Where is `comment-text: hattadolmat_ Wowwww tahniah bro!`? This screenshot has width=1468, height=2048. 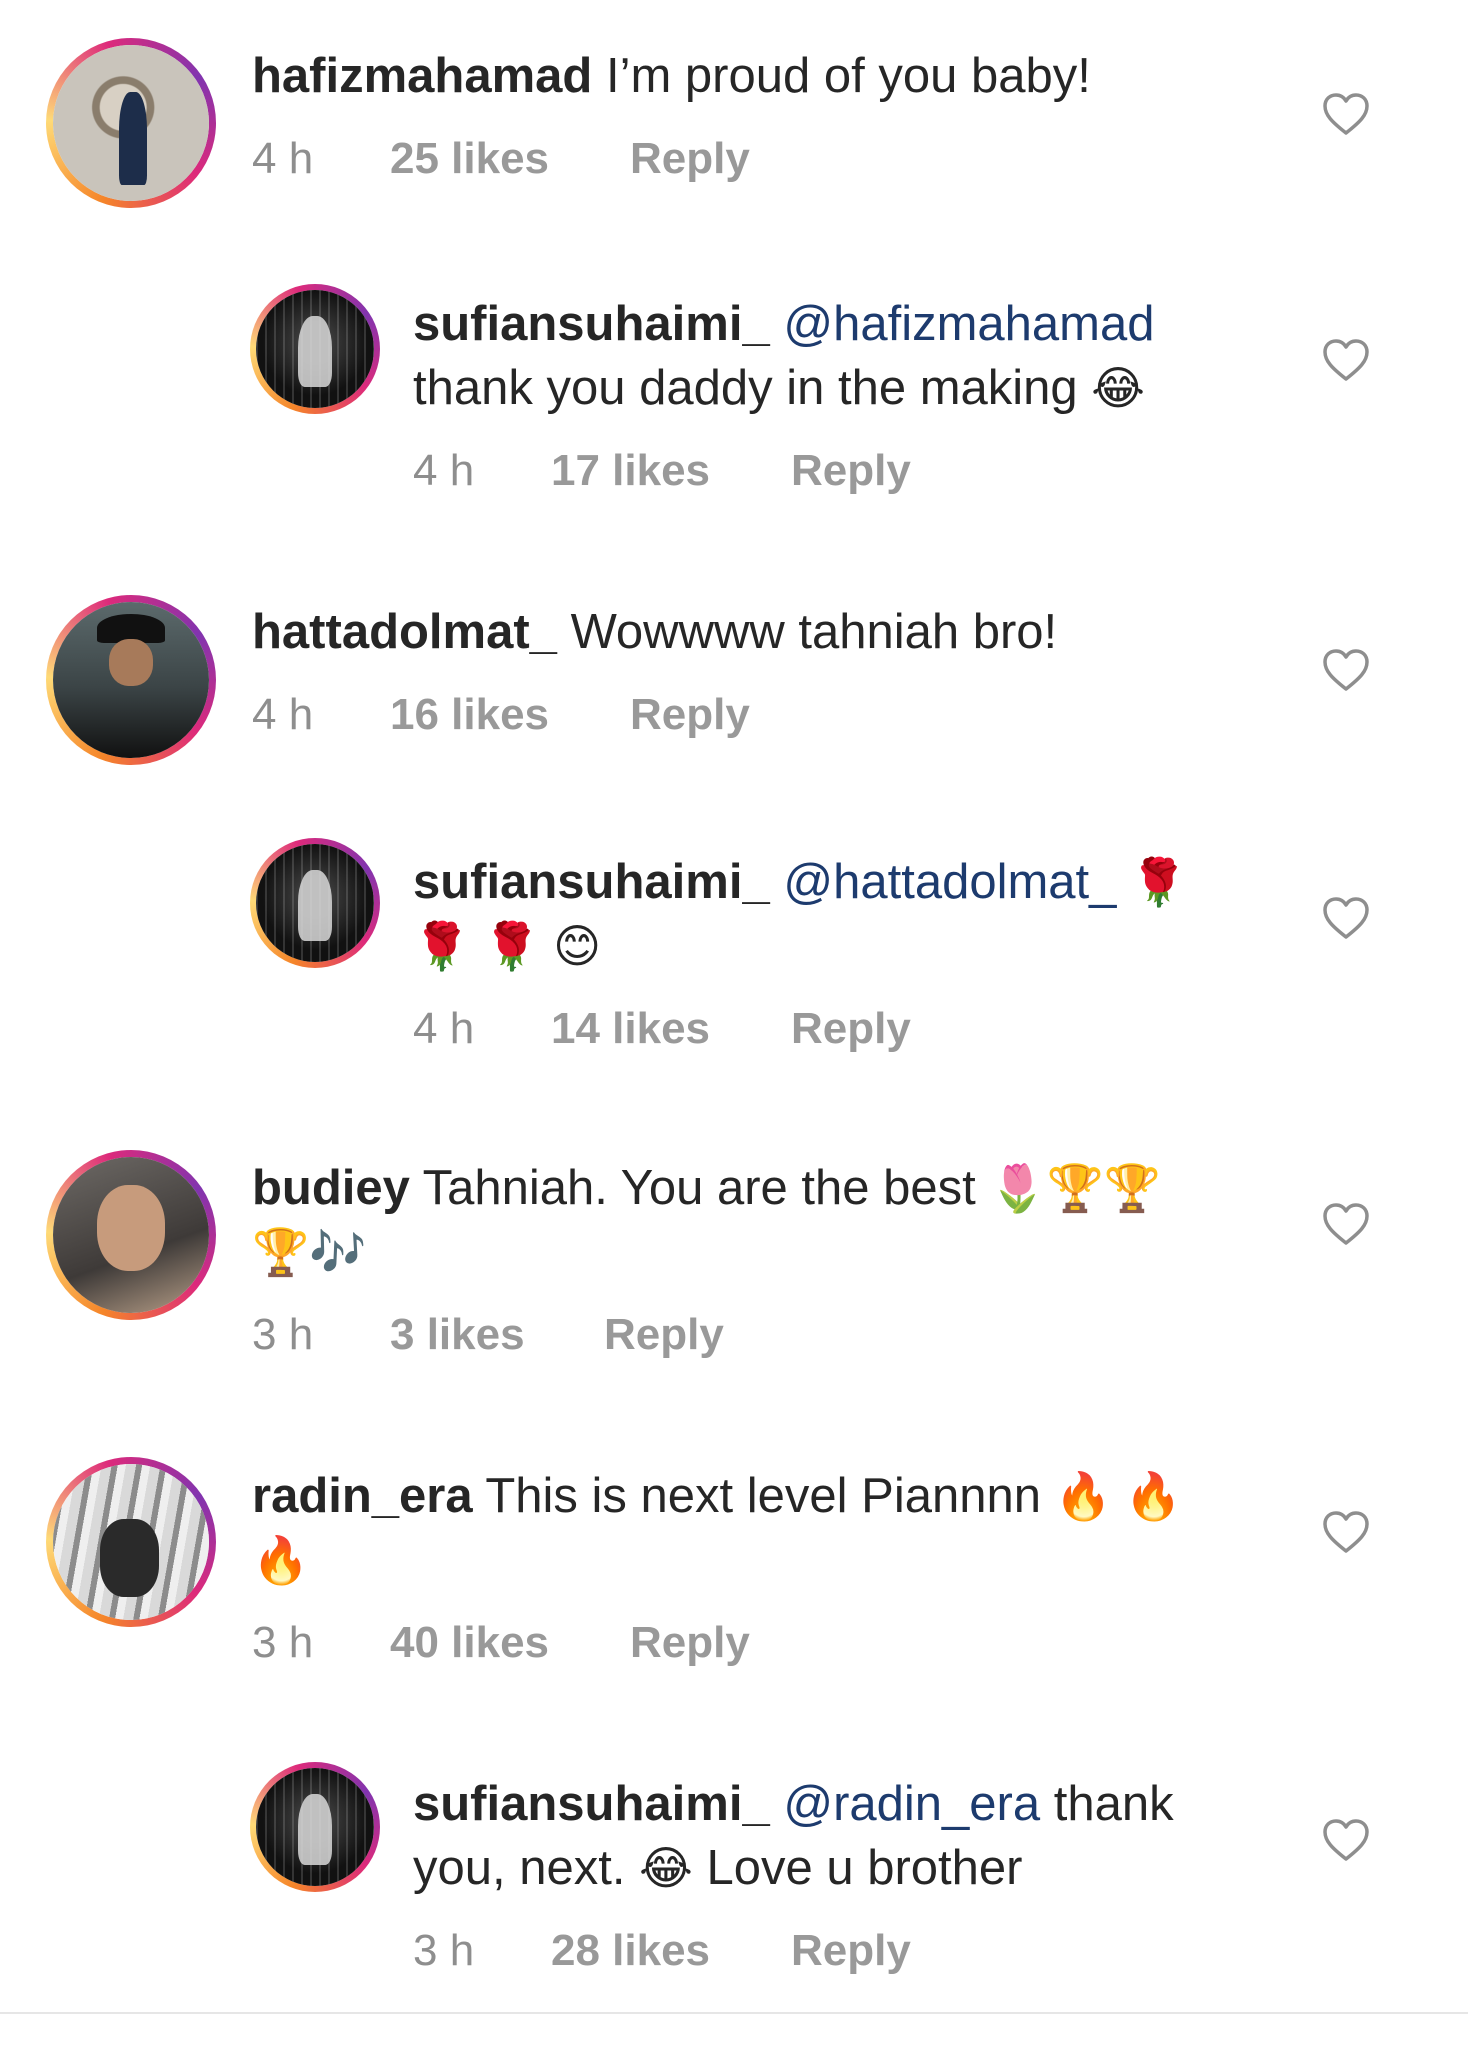 comment-text: hattadolmat_ Wowwww tahniah bro! is located at coordinates (752, 632).